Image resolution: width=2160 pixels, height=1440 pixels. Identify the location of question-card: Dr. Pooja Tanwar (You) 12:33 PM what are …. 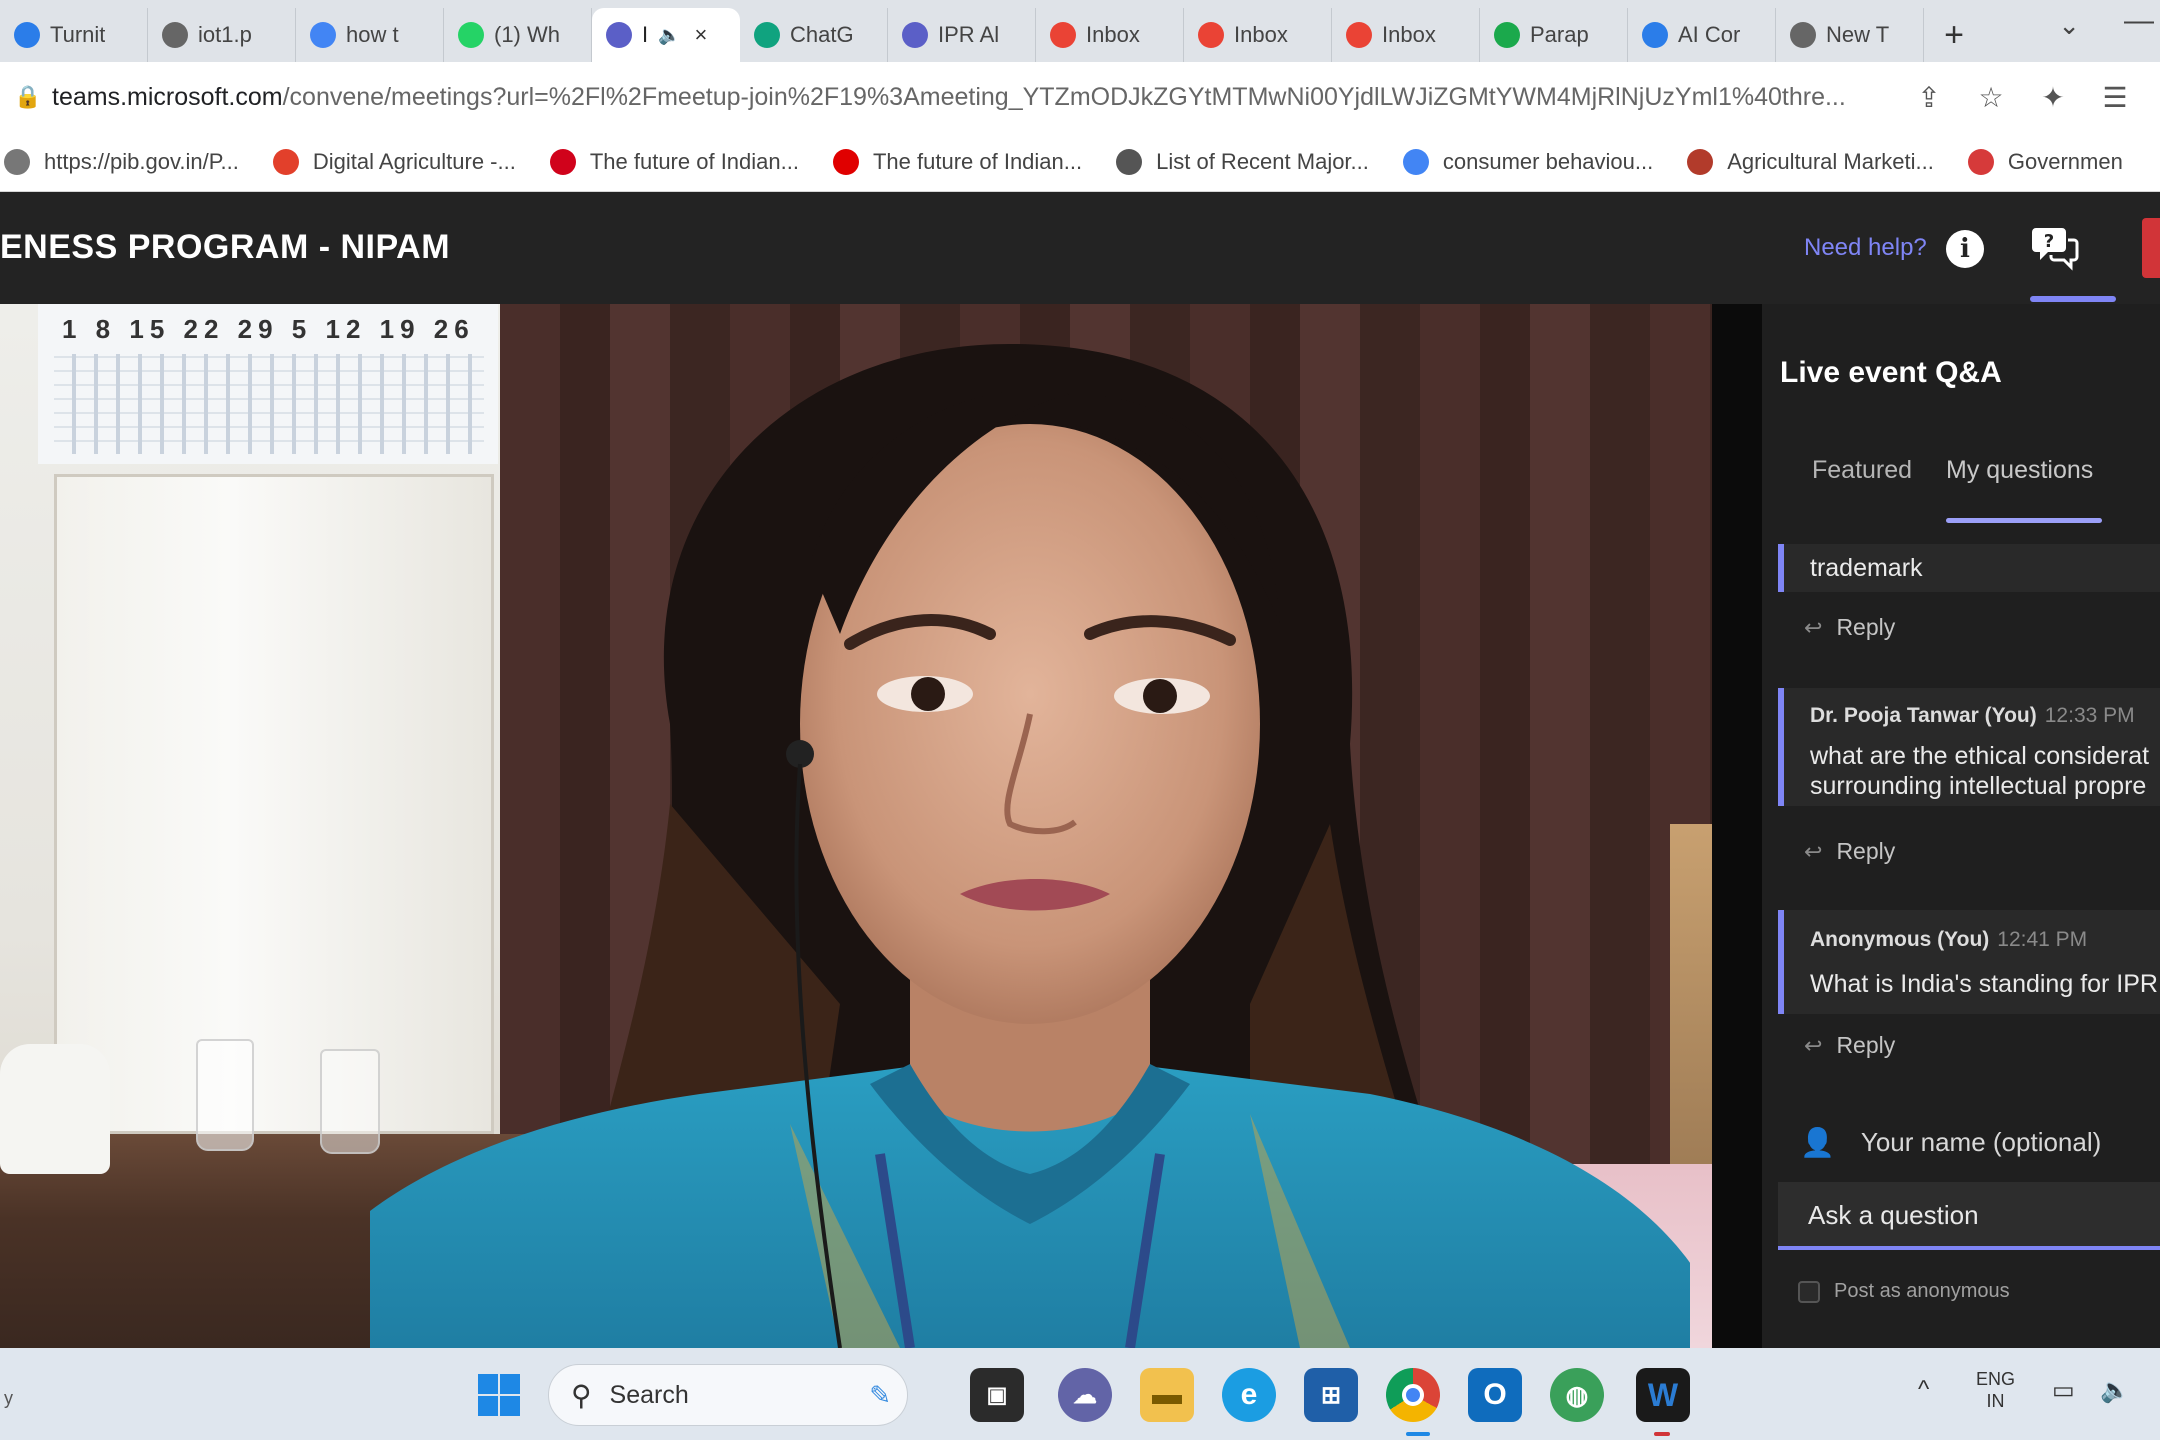
(1969, 747).